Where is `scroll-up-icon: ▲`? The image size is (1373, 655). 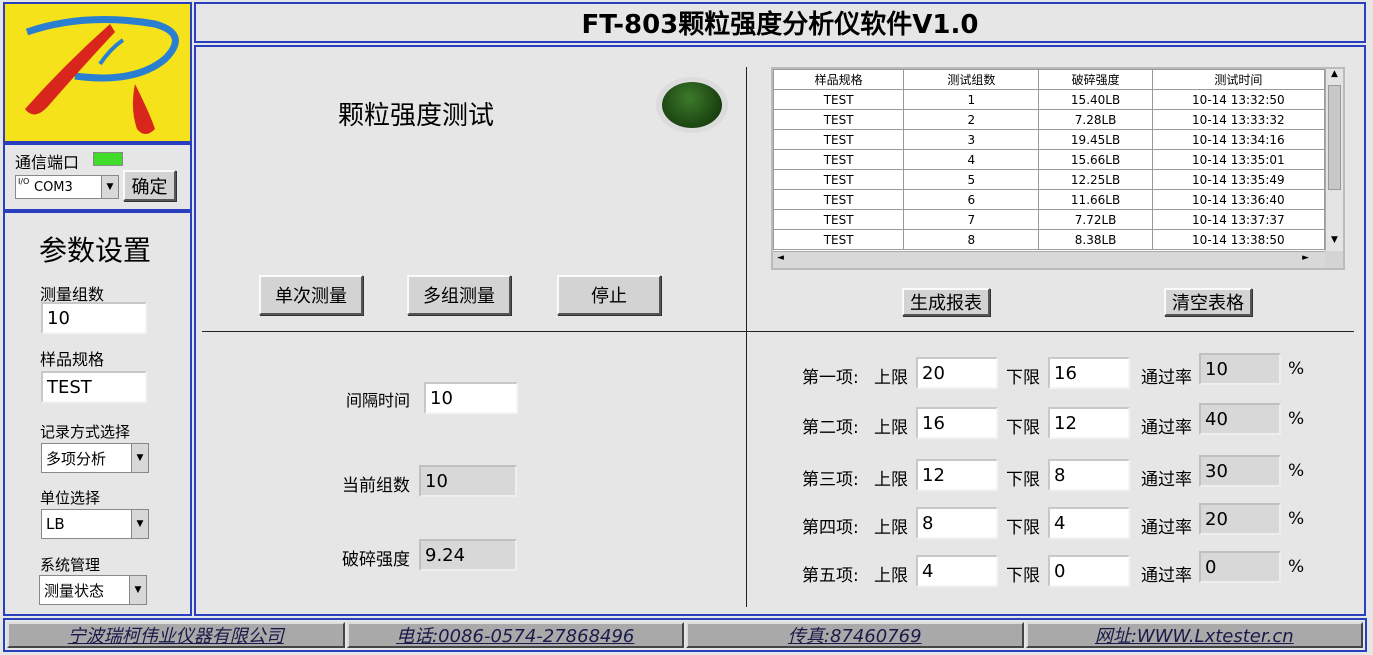 scroll-up-icon: ▲ is located at coordinates (1334, 77).